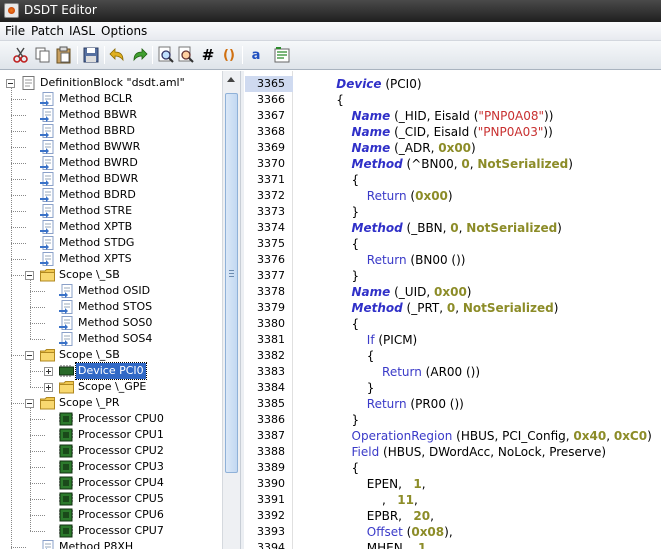  I want to click on tree-node-label: Method BWWR, so click(100, 146).